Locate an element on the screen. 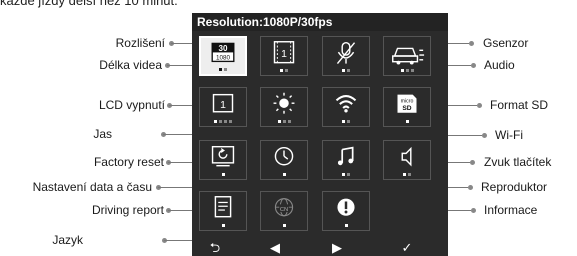 This screenshot has height=256, width=577. label-nastaveni-data-a-casu: Nastavení data a času is located at coordinates (92, 187).